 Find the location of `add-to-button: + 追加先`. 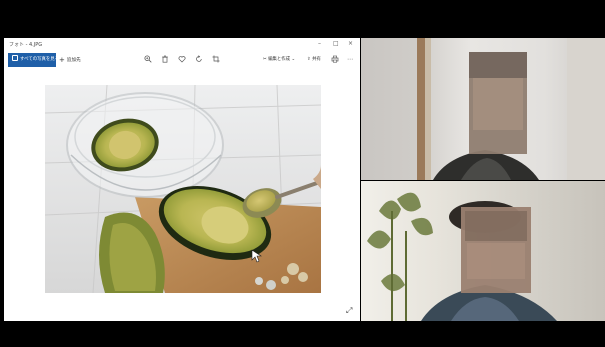

add-to-button: + 追加先 is located at coordinates (70, 60).